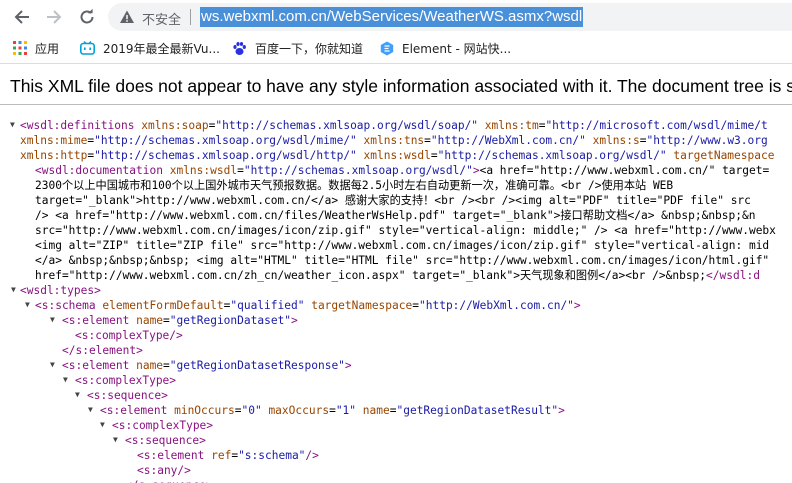 This screenshot has width=792, height=483. What do you see at coordinates (163, 305) in the screenshot?
I see `xml-attr-name: elementFormDefault` at bounding box center [163, 305].